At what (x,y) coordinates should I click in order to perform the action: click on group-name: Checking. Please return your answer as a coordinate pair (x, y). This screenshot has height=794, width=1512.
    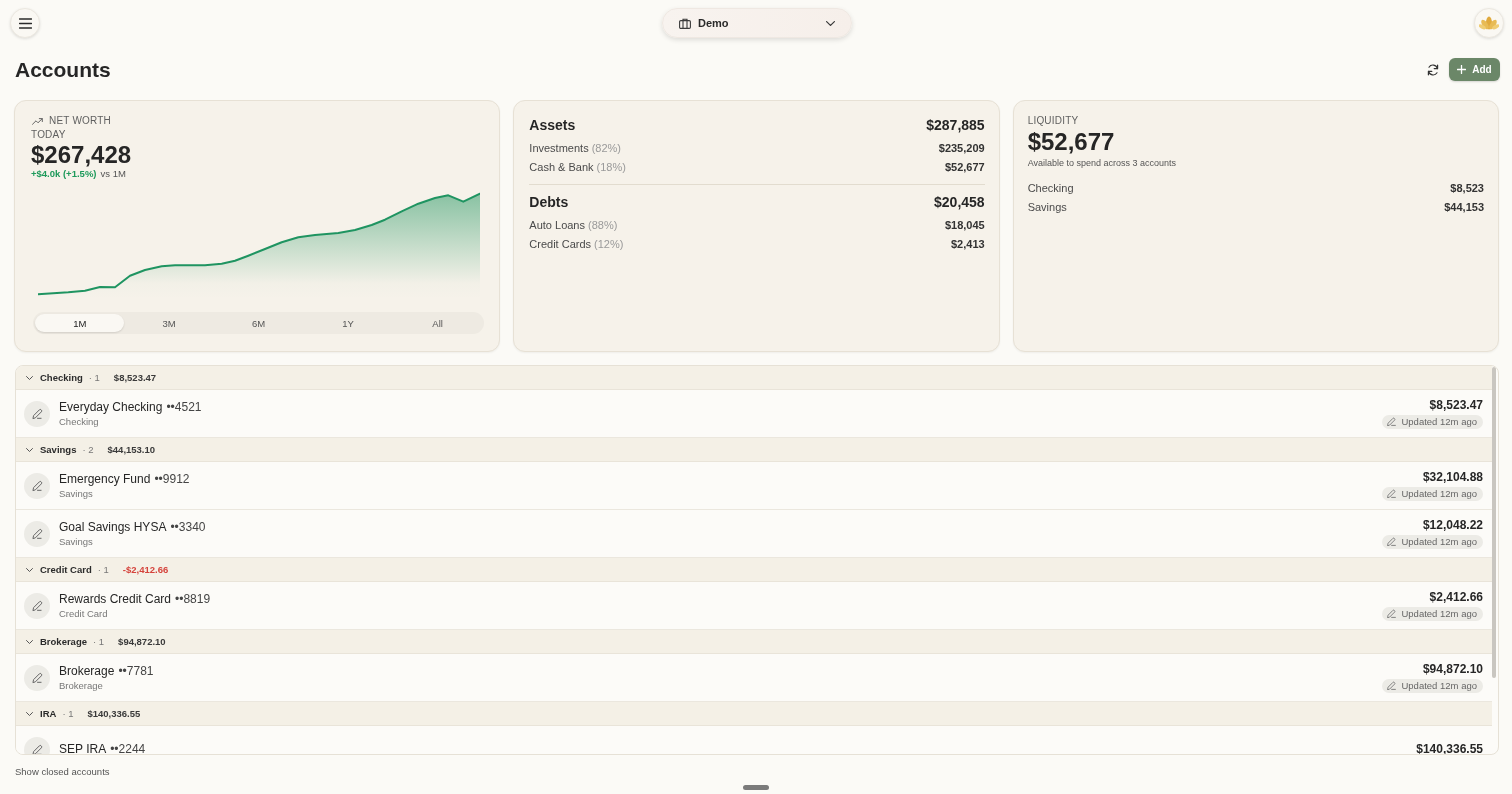
    Looking at the image, I should click on (61, 377).